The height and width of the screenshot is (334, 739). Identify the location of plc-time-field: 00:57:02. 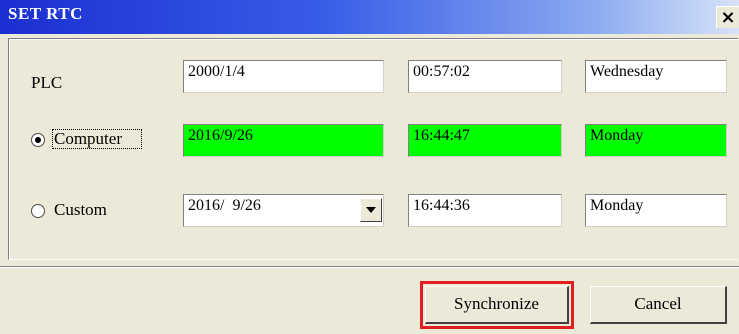
(485, 76).